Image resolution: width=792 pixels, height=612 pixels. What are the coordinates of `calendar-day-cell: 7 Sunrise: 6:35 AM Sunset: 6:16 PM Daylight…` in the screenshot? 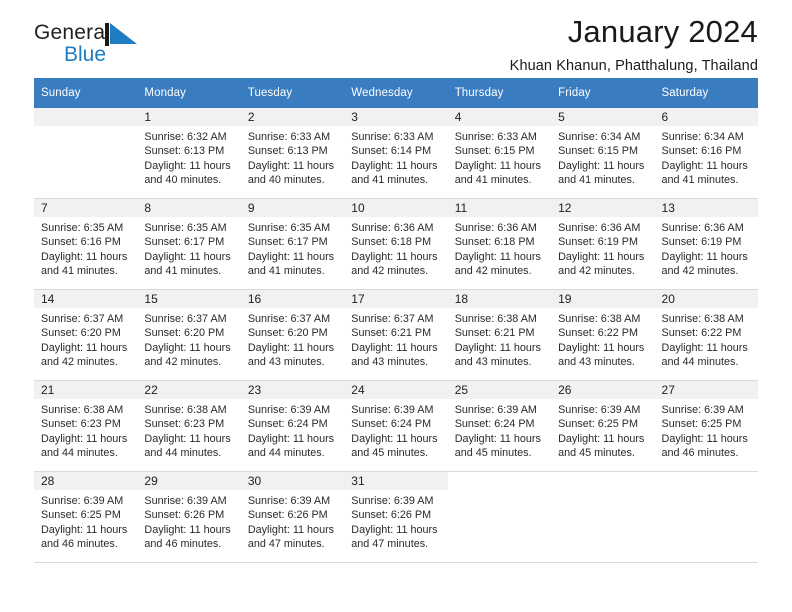 It's located at (86, 244).